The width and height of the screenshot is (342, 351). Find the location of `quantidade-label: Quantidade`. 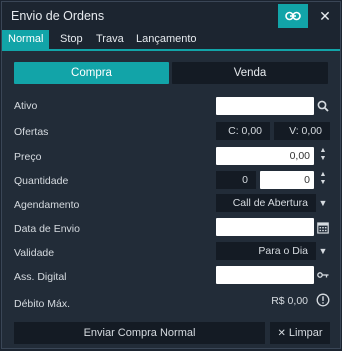

quantidade-label: Quantidade is located at coordinates (41, 181).